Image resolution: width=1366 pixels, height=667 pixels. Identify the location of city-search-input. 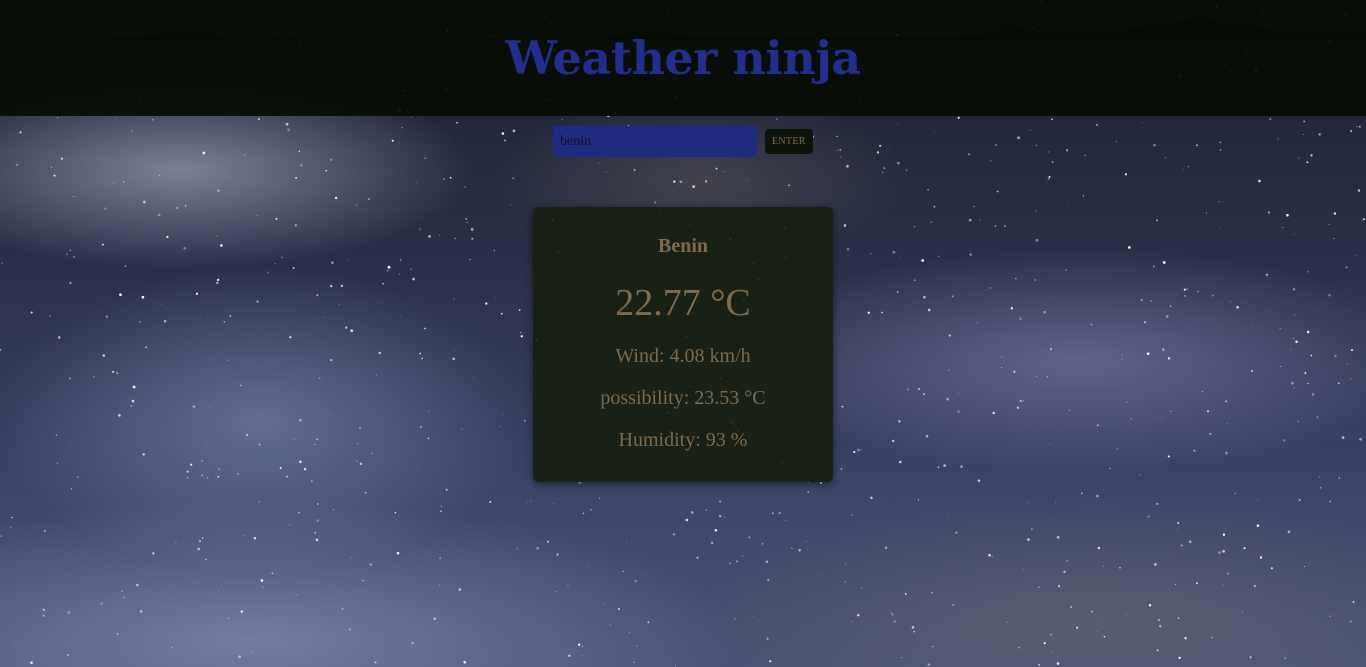
(655, 141).